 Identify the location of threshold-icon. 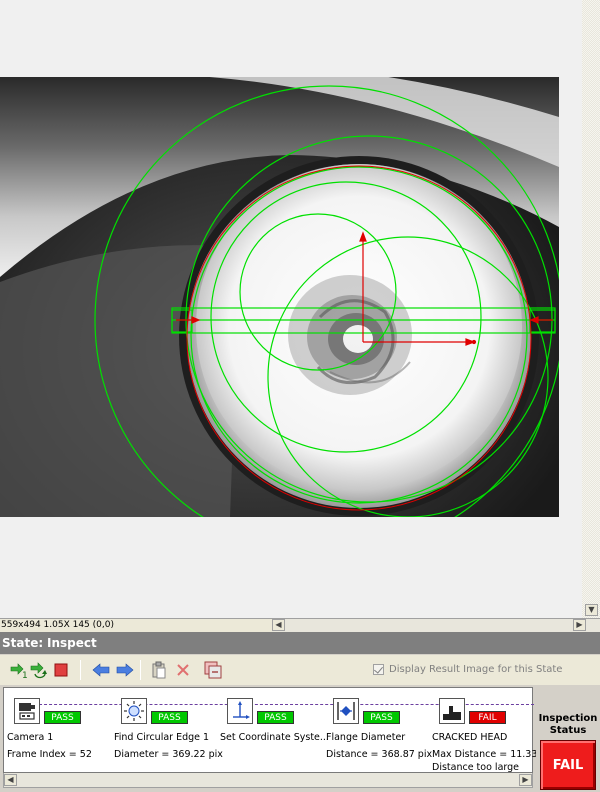
(452, 711).